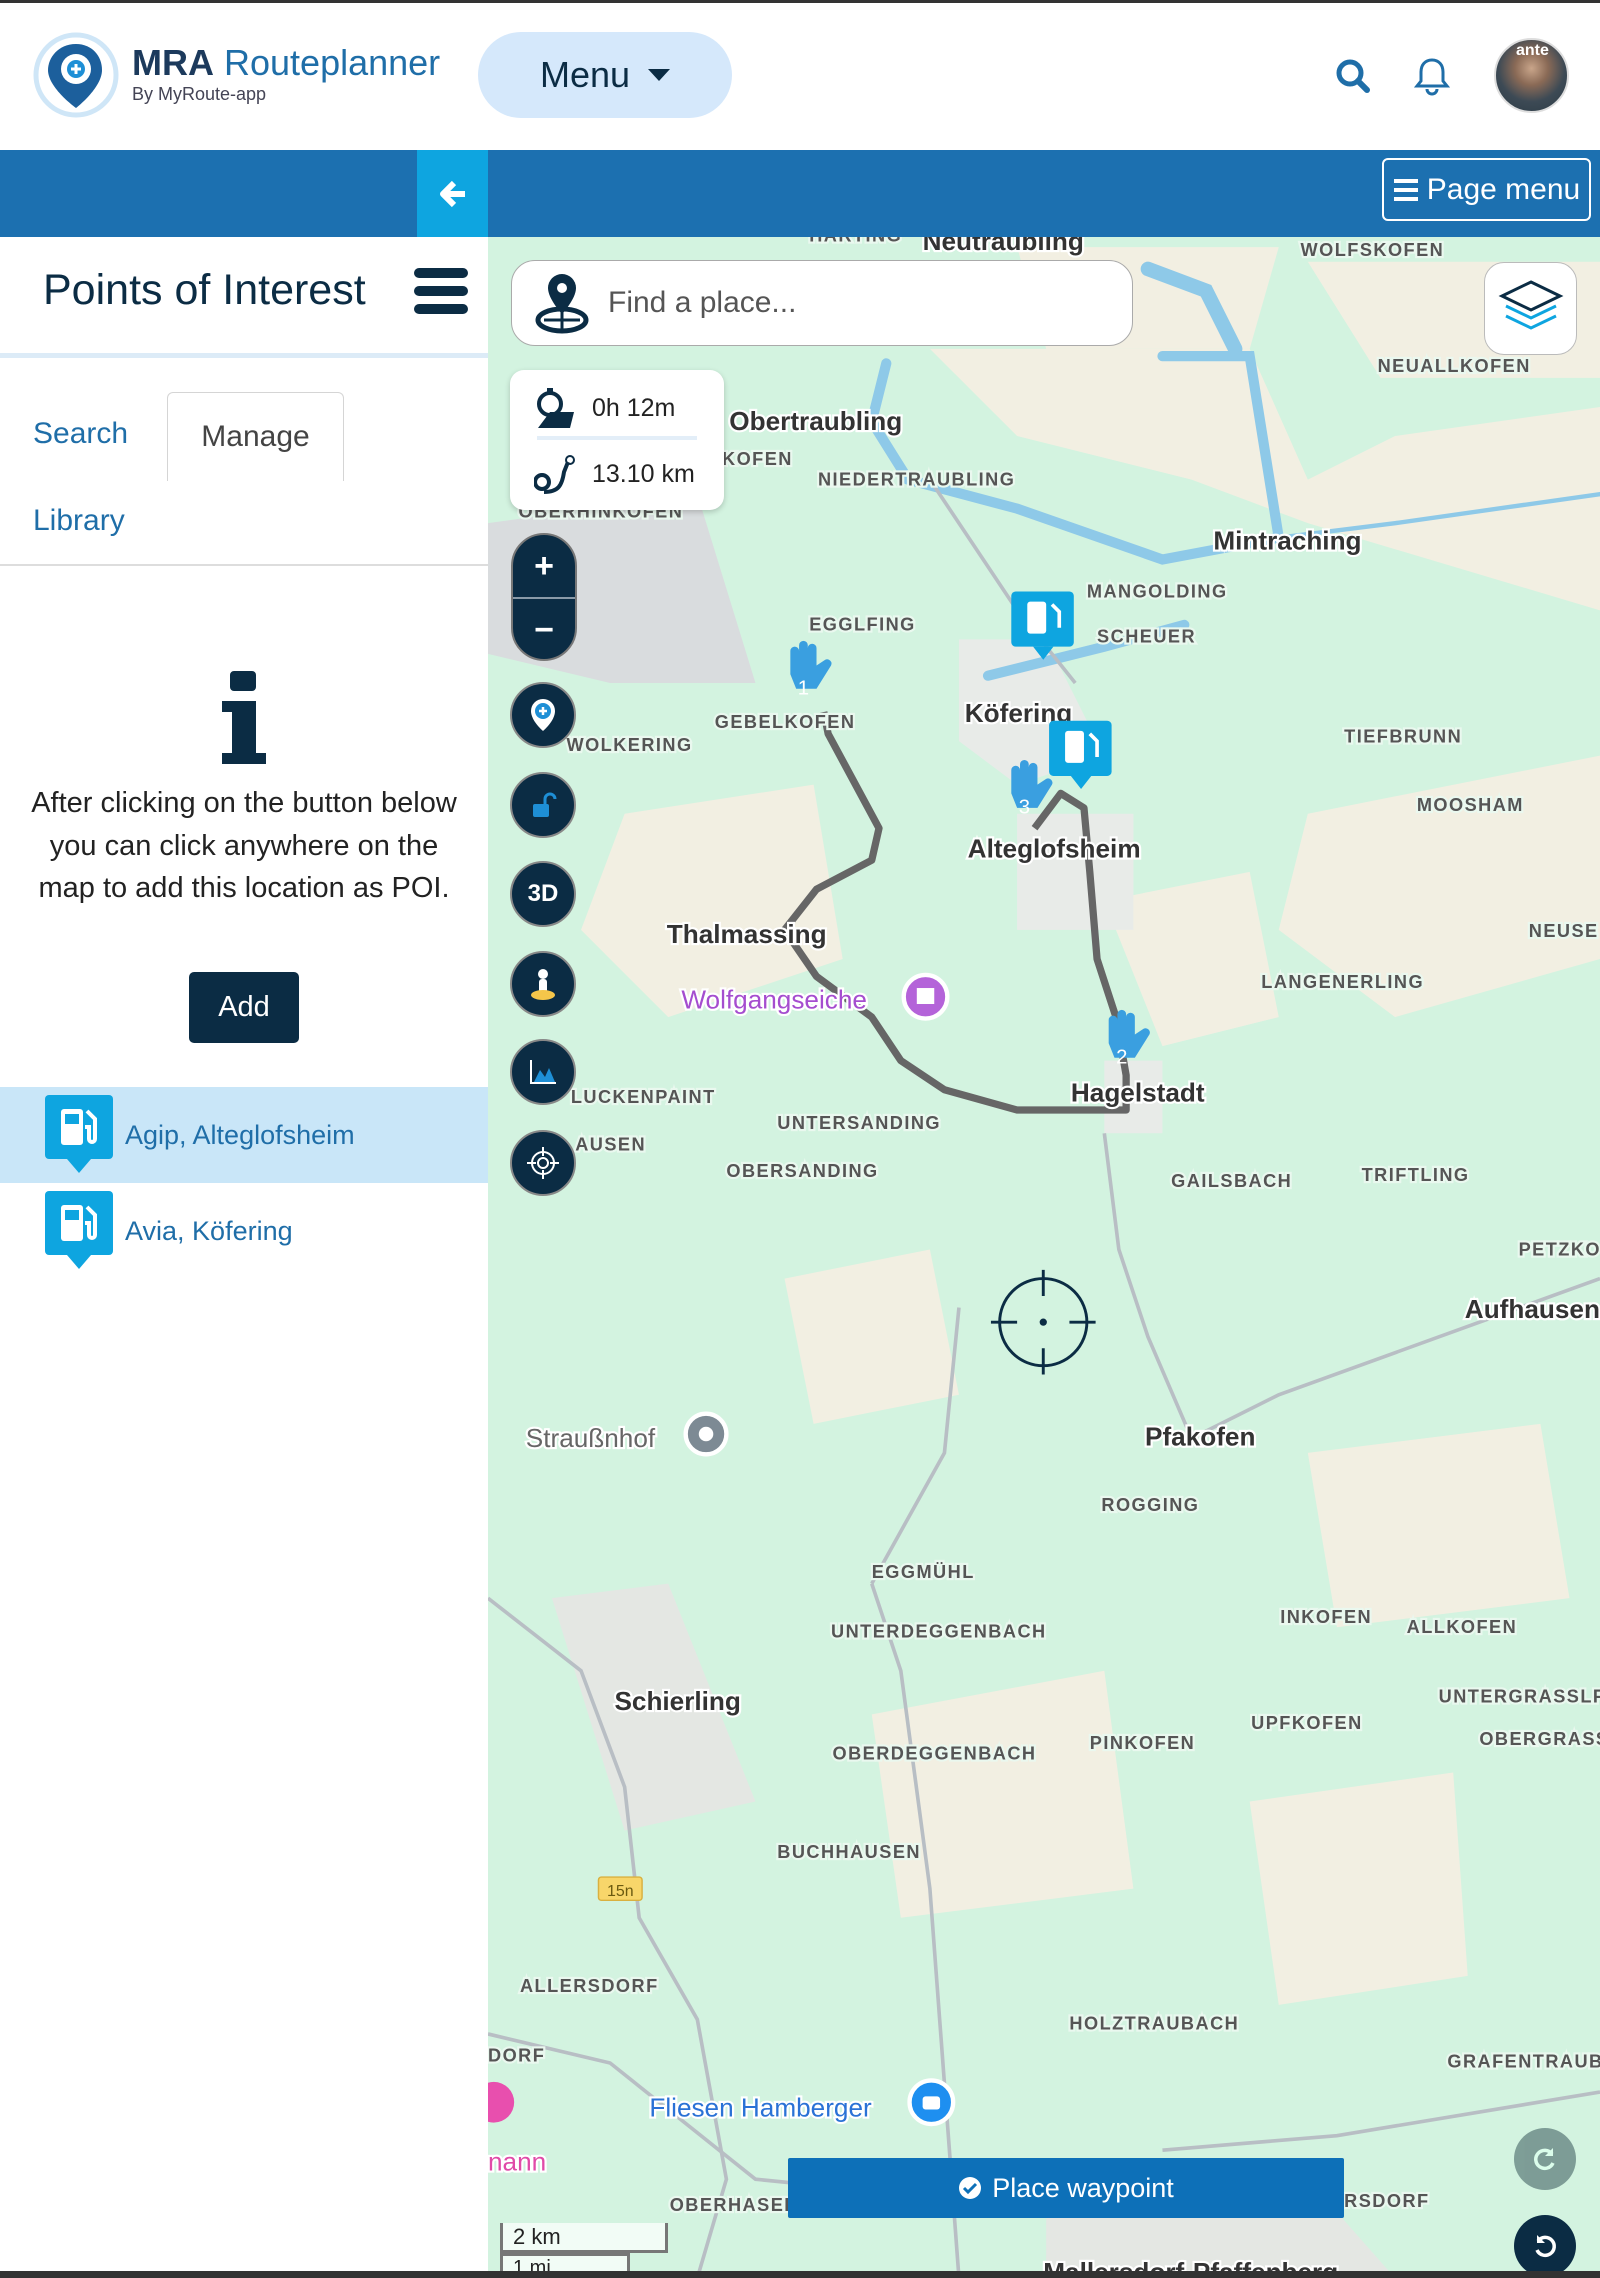 The width and height of the screenshot is (1600, 2278). I want to click on poi-list-item: Agip, Alteglofsheim, so click(244, 1135).